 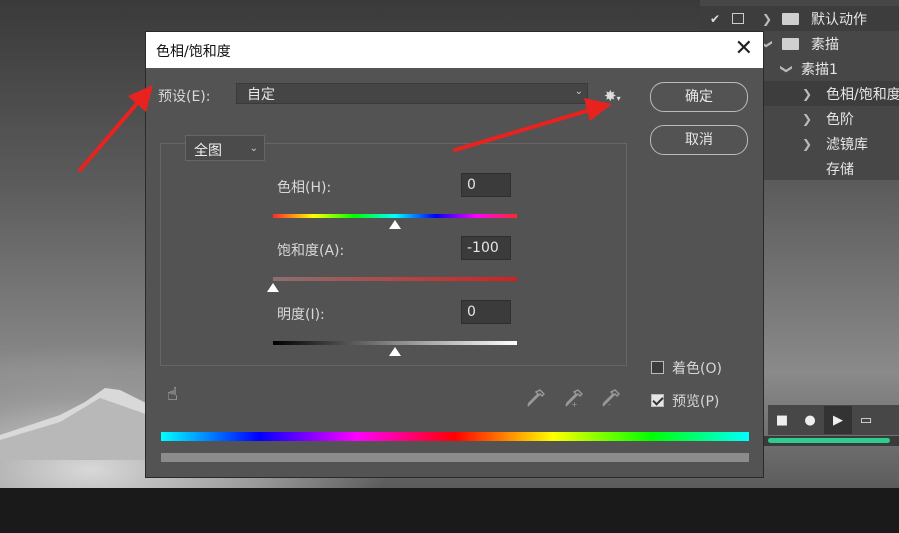 I want to click on action-label: 素描1, so click(x=819, y=69).